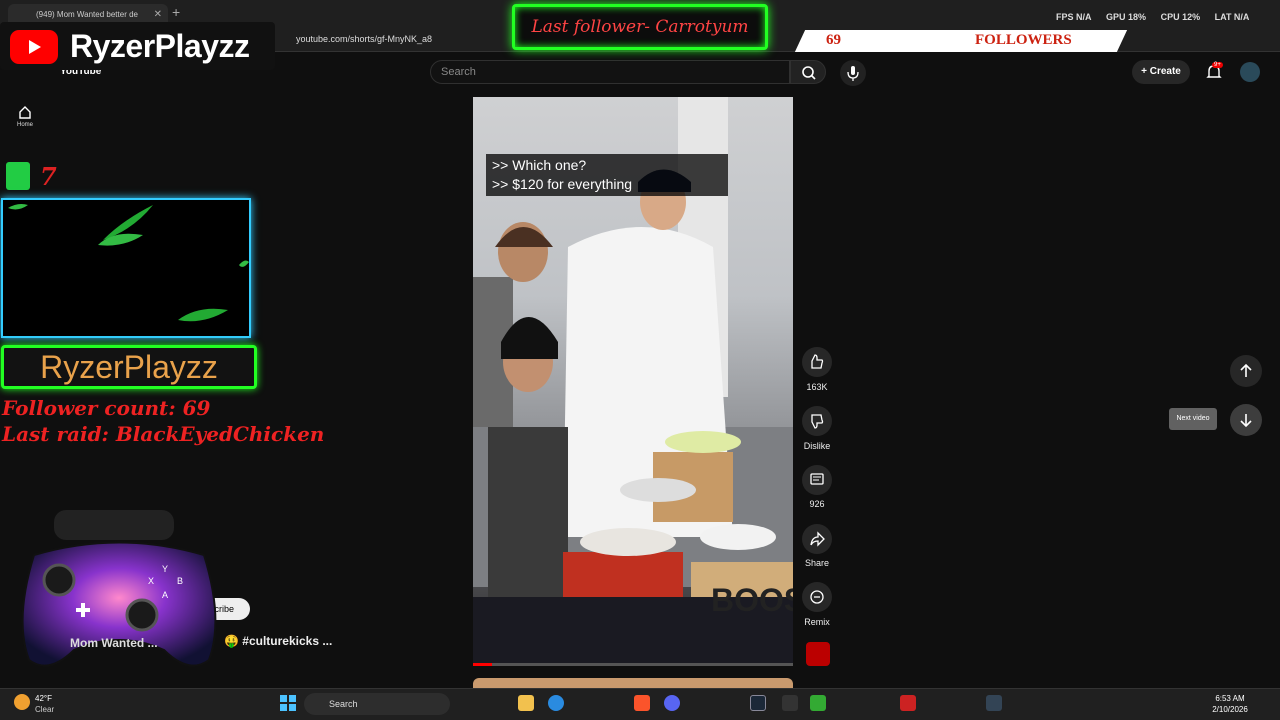 The width and height of the screenshot is (1280, 720). What do you see at coordinates (752, 600) in the screenshot?
I see `box-sign-text: BOOS` at bounding box center [752, 600].